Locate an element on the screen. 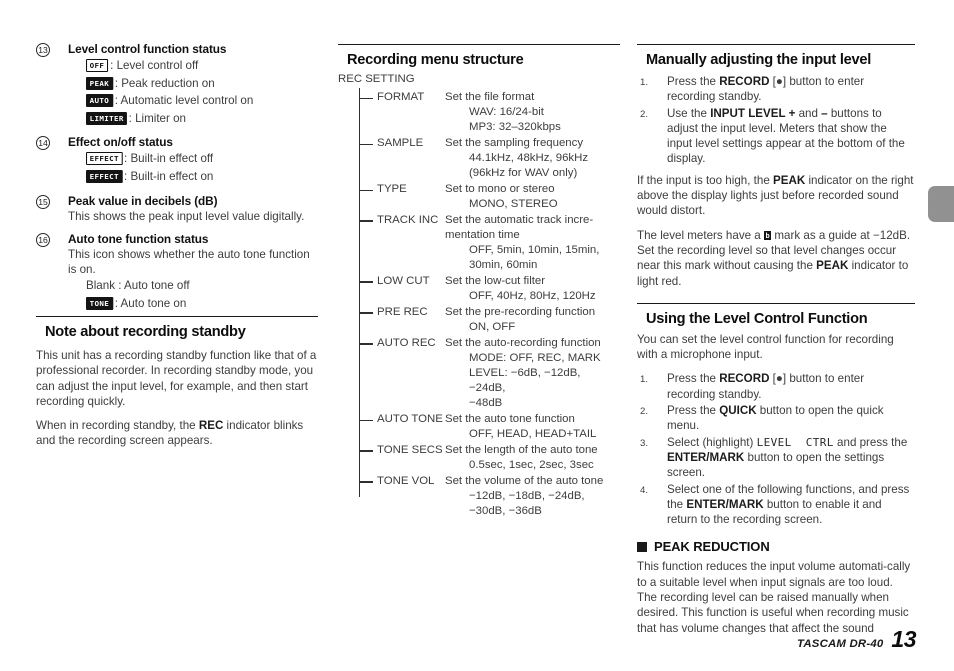 The width and height of the screenshot is (954, 671). footer-page-number: 13 is located at coordinates (903, 639).